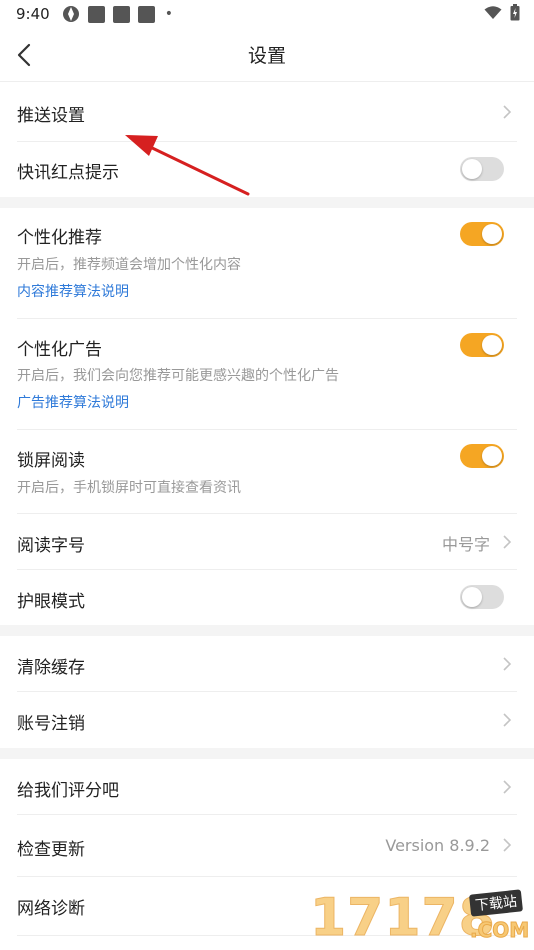 This screenshot has width=534, height=950. I want to click on personal-ads-row: 个性化广告 开启后，我们会向您推荐可能更感兴趣的个性化广告 广告推荐算法说明, so click(267, 374).